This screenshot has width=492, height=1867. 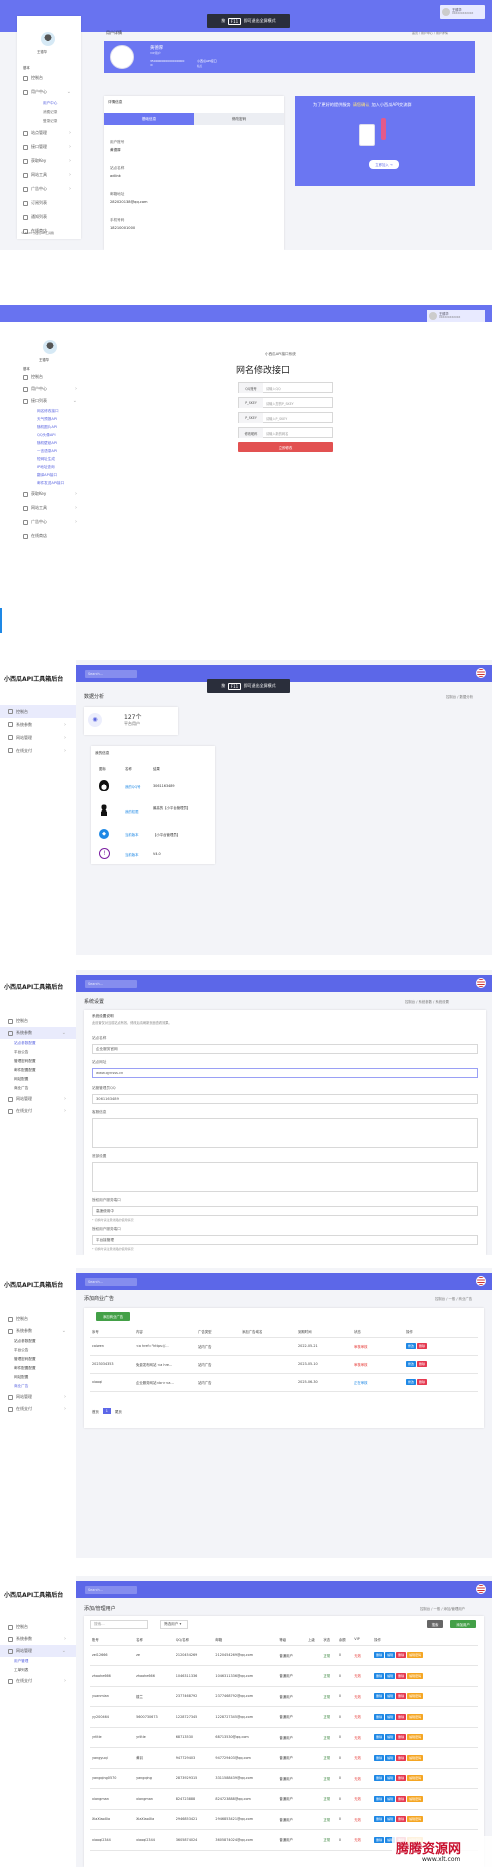 What do you see at coordinates (95, 1411) in the screenshot?
I see `page-first: 首页` at bounding box center [95, 1411].